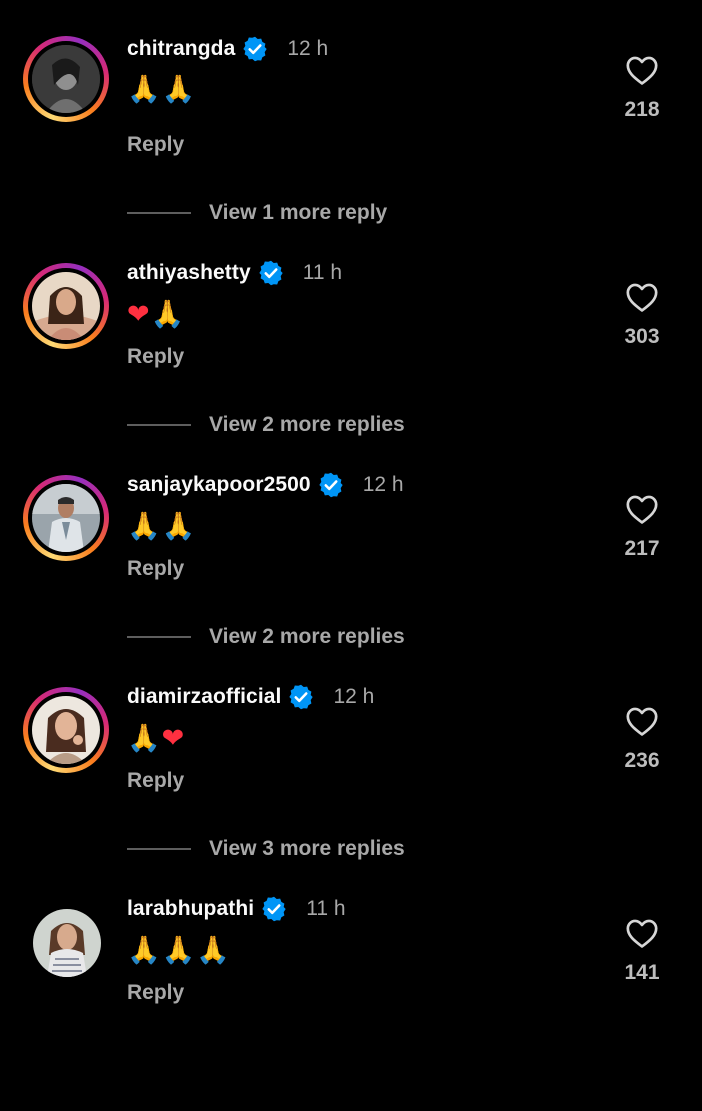 Image resolution: width=702 pixels, height=1111 pixels. Describe the element at coordinates (642, 951) in the screenshot. I see `like-area: 141` at that location.